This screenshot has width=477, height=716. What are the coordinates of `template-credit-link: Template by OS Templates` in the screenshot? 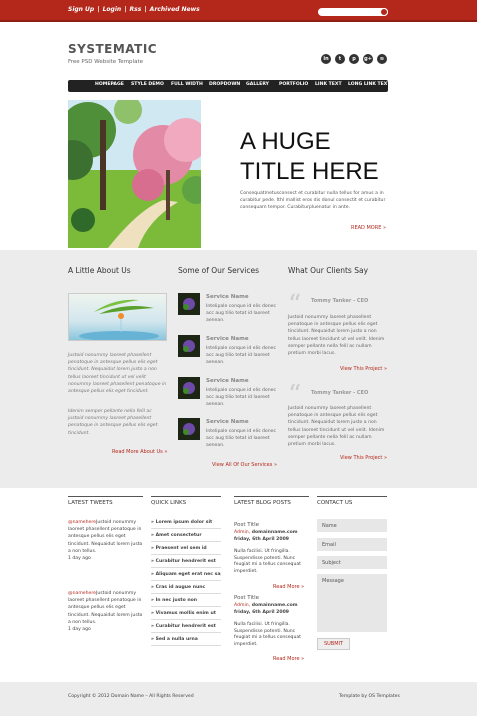 It's located at (369, 696).